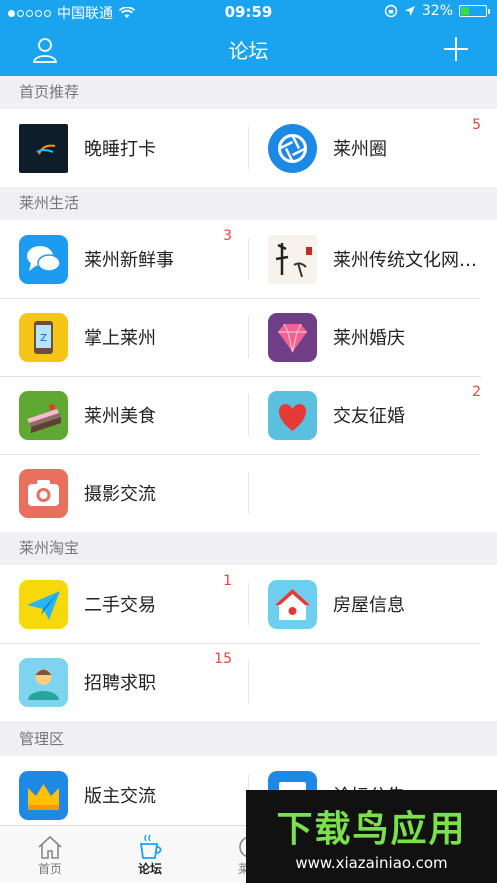 The width and height of the screenshot is (497, 883). Describe the element at coordinates (409, 11) in the screenshot. I see `location-icon` at that location.